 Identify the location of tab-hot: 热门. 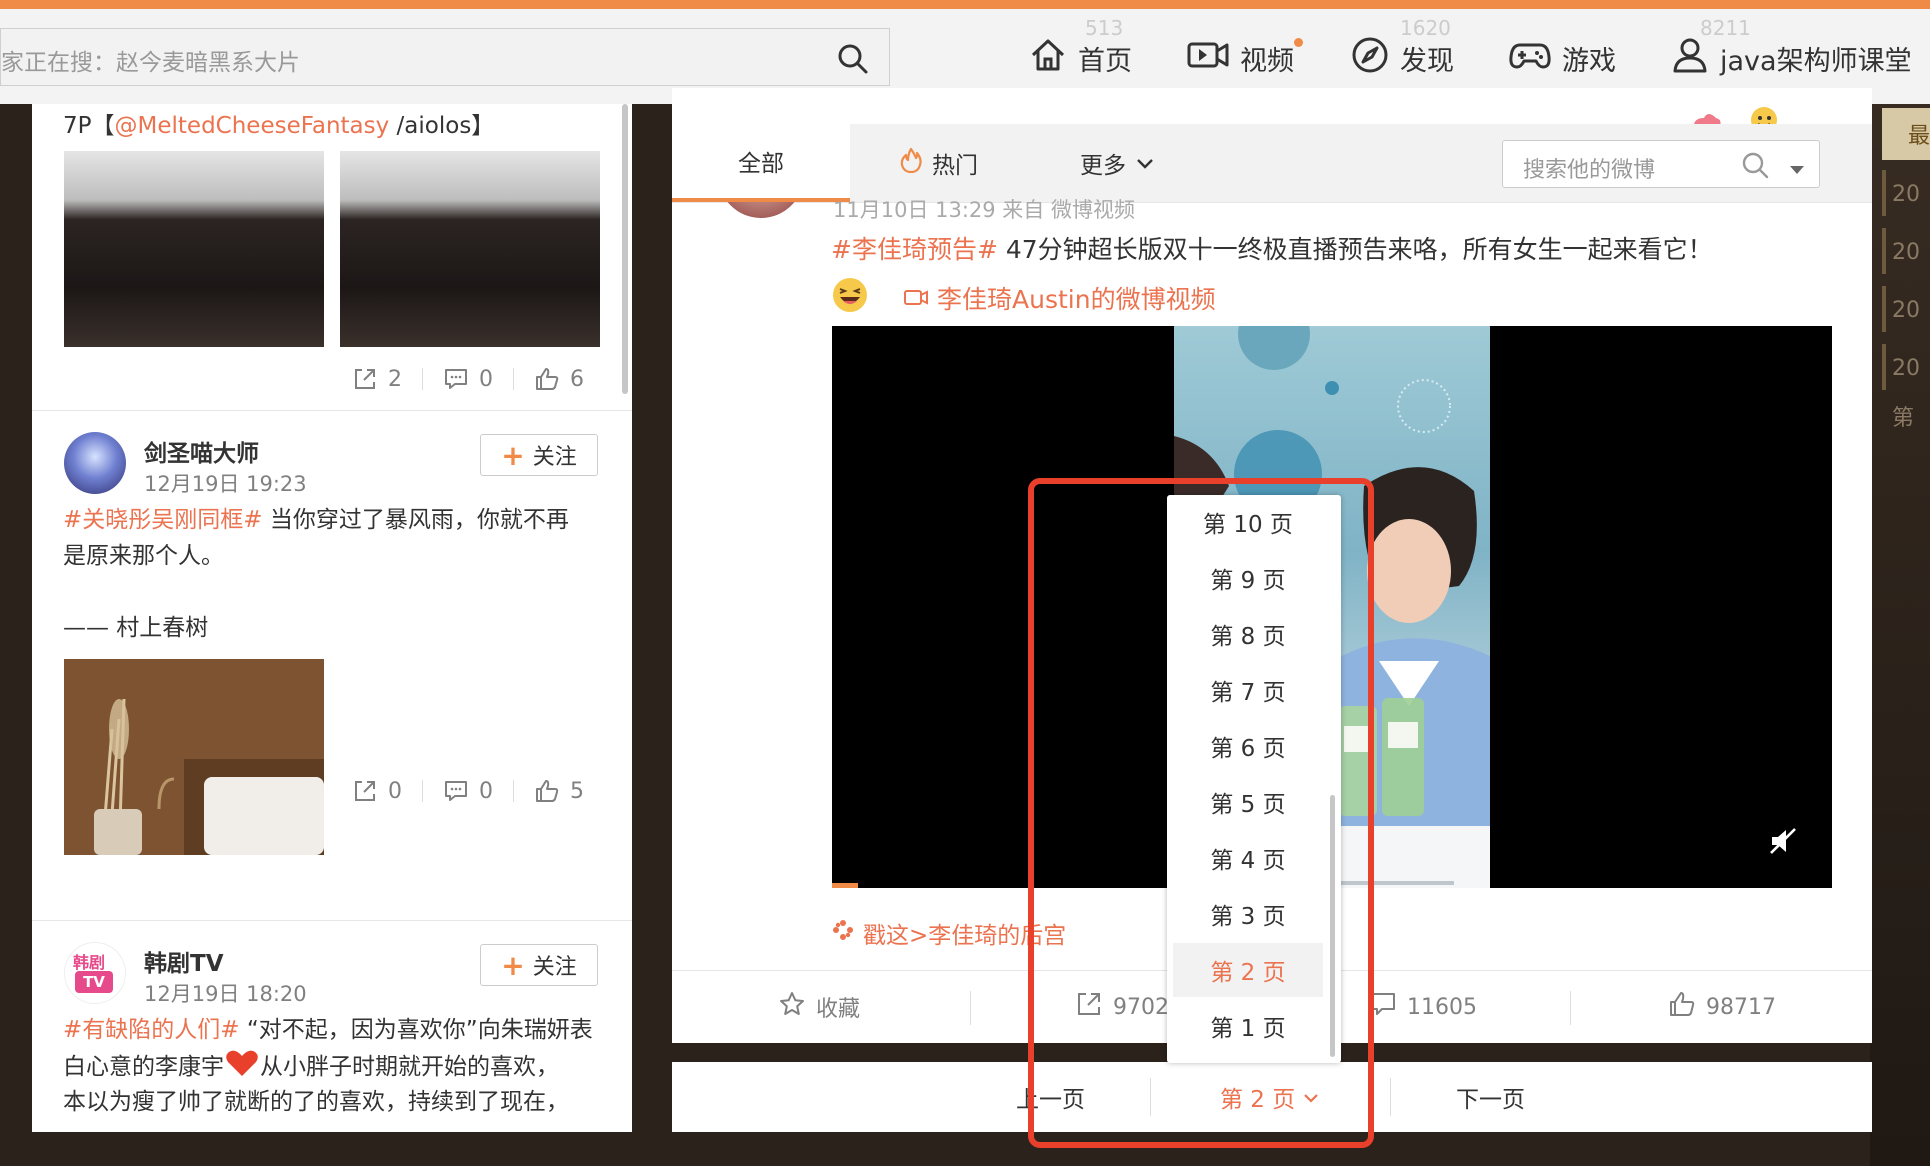
(939, 163).